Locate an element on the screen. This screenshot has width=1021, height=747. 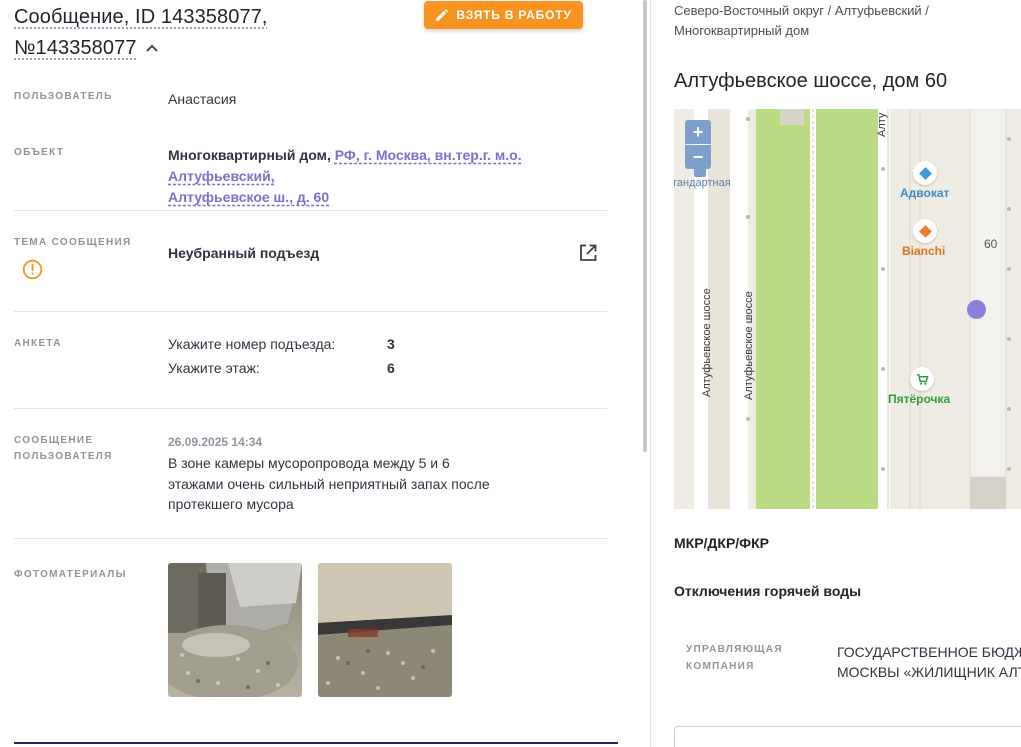
breadcrumb-line: Многоквартирный дом is located at coordinates (844, 31).